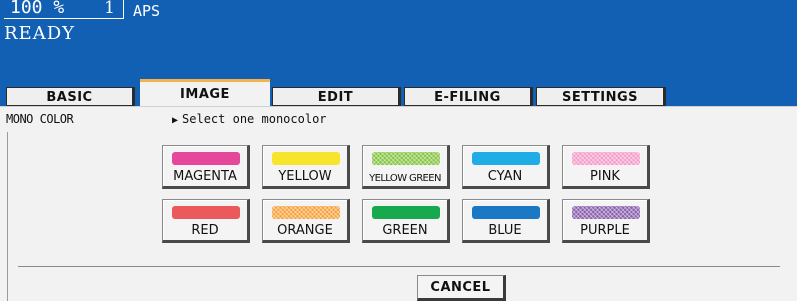 The image size is (797, 301). Describe the element at coordinates (306, 221) in the screenshot. I see `color-button-orange: ORANGE` at that location.